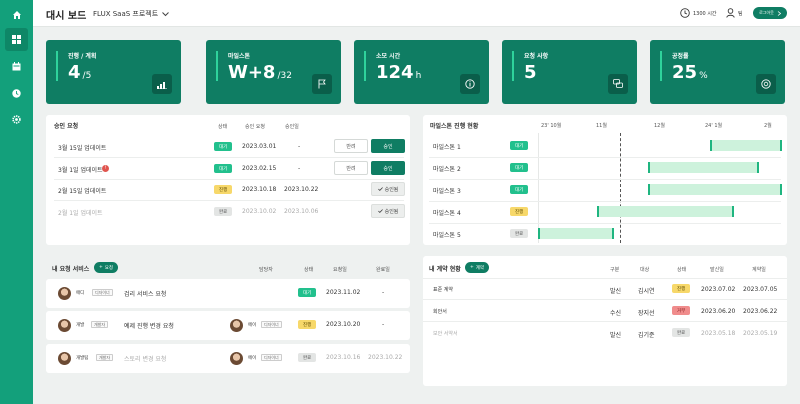 Image resolution: width=800 pixels, height=404 pixels. What do you see at coordinates (82, 358) in the screenshot?
I see `requester-name: 개발팀` at bounding box center [82, 358].